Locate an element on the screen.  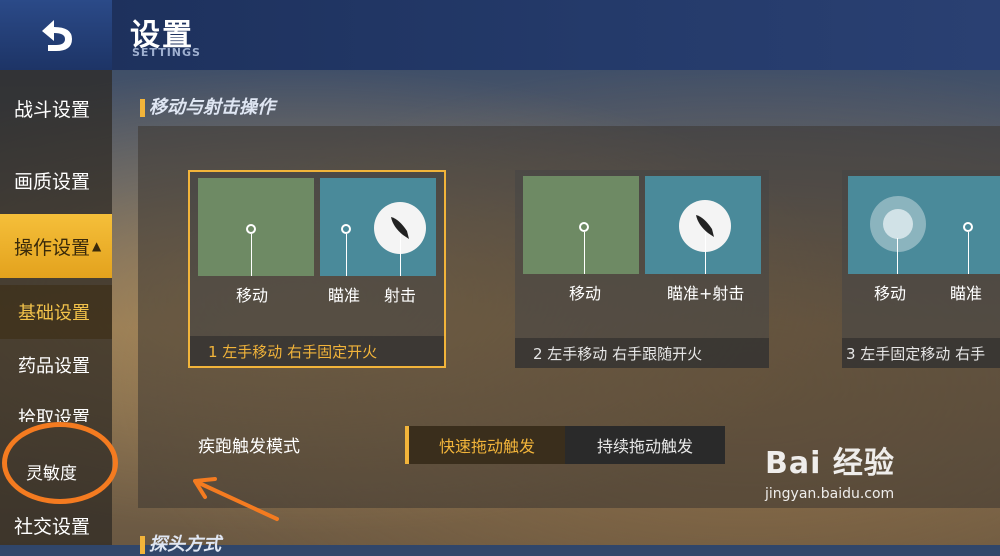
sidebar-sub-label: 拾取设置 is located at coordinates (54, 415).